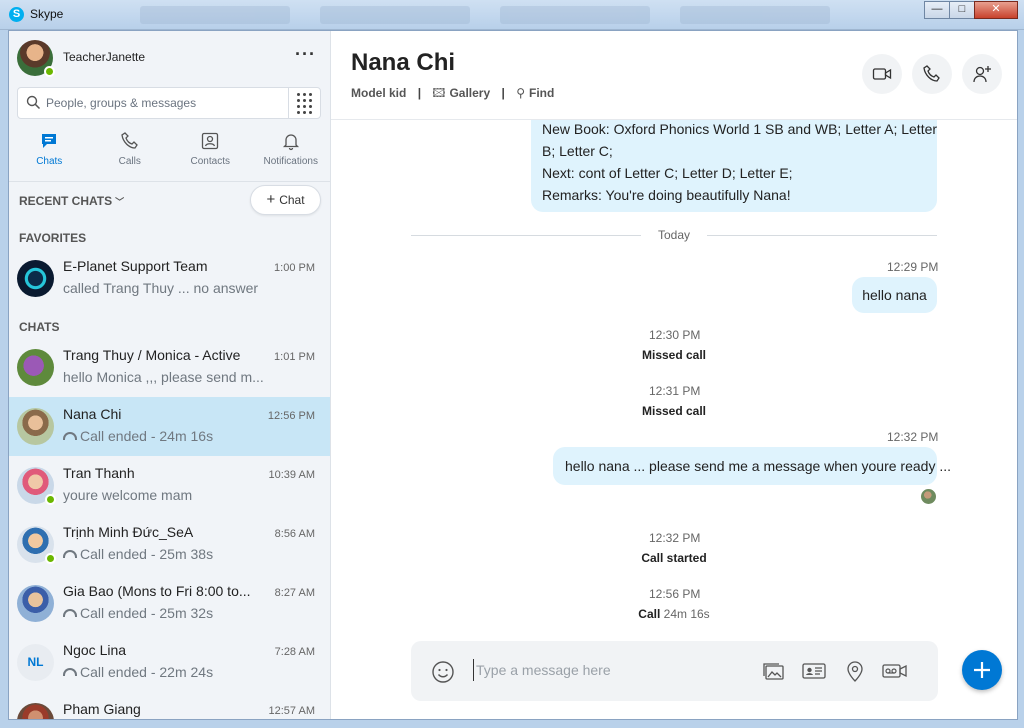 The height and width of the screenshot is (728, 1024). I want to click on message-bubble: hello nana, so click(894, 295).